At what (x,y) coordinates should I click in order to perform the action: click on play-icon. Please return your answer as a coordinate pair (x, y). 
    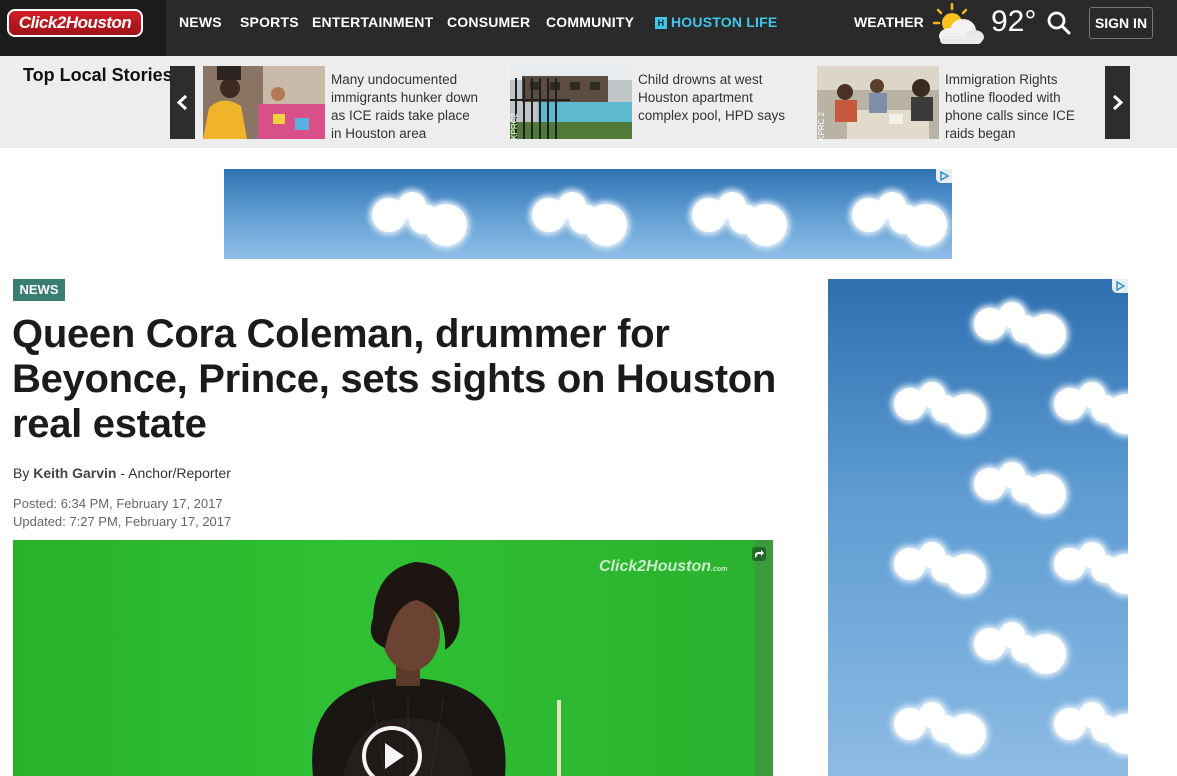
    Looking at the image, I should click on (394, 756).